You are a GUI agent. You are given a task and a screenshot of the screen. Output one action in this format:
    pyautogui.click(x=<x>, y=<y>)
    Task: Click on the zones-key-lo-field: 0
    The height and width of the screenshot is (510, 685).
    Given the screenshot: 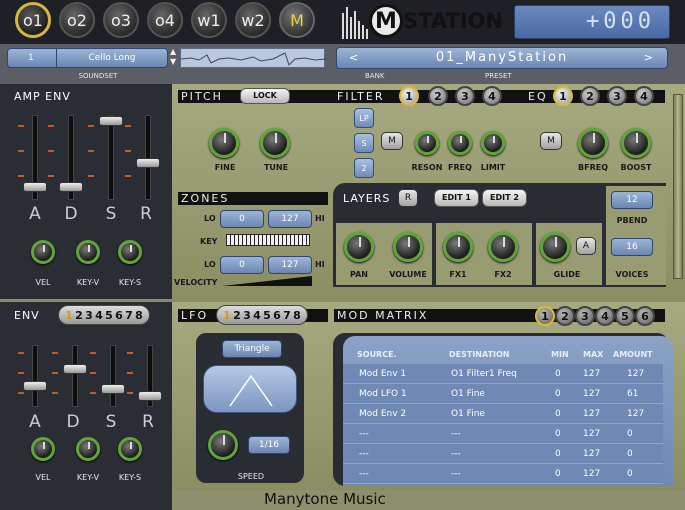 What is the action you would take?
    pyautogui.click(x=242, y=219)
    